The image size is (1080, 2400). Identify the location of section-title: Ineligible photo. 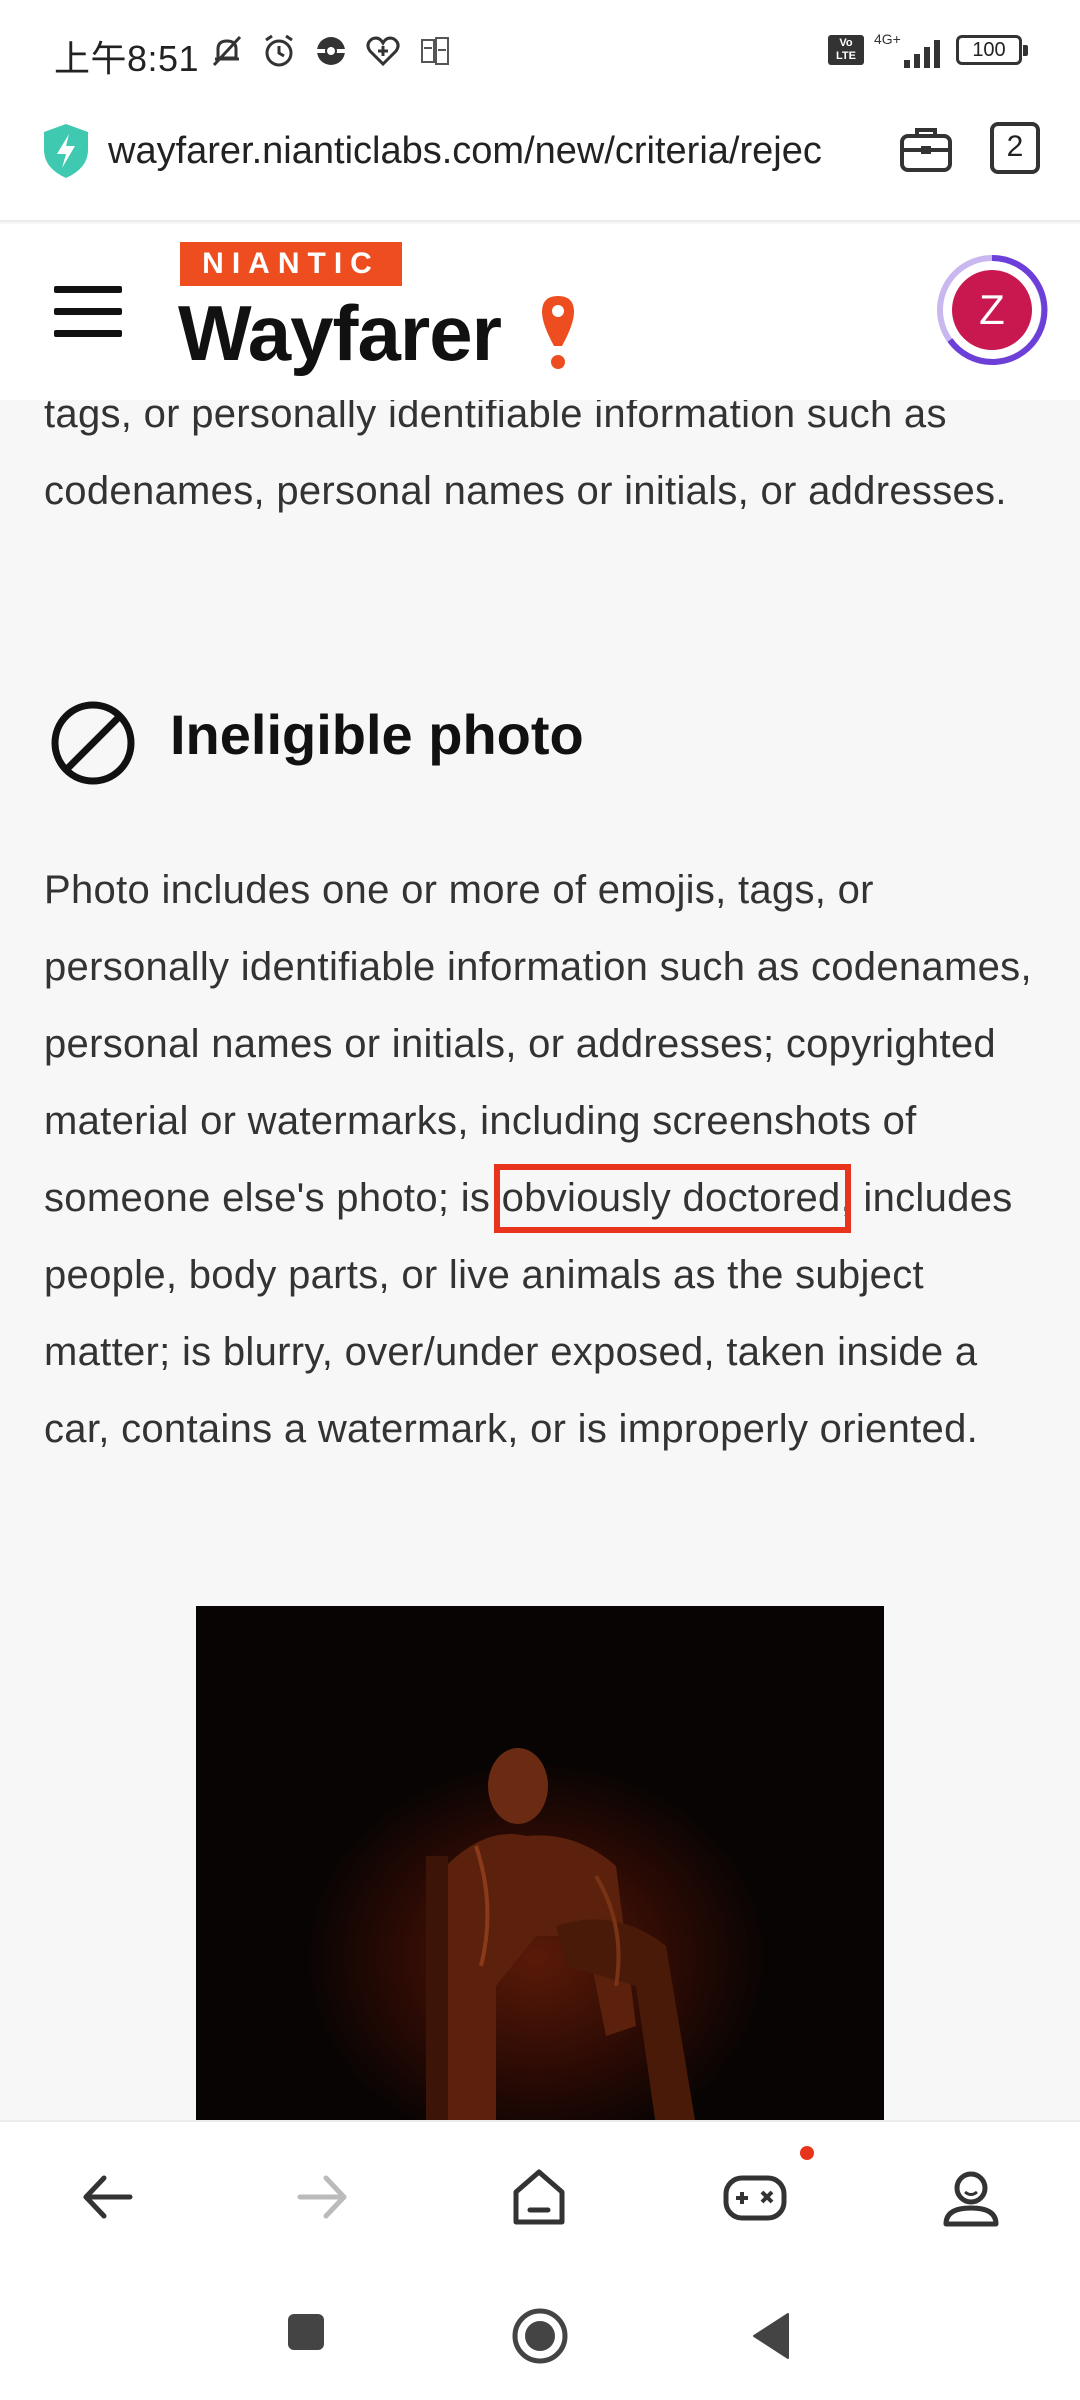
(377, 734).